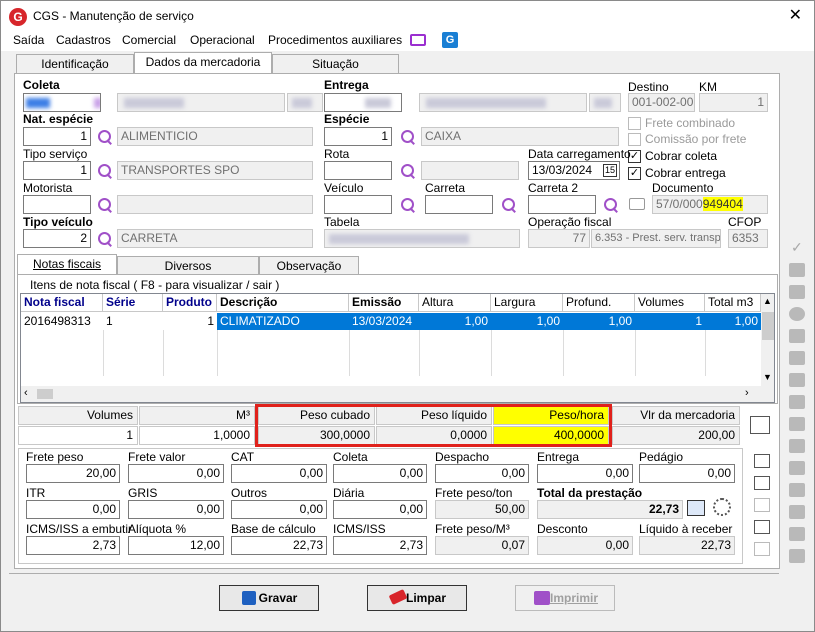 This screenshot has height=632, width=815. Describe the element at coordinates (417, 598) in the screenshot. I see `limpar-button: Limpar` at that location.